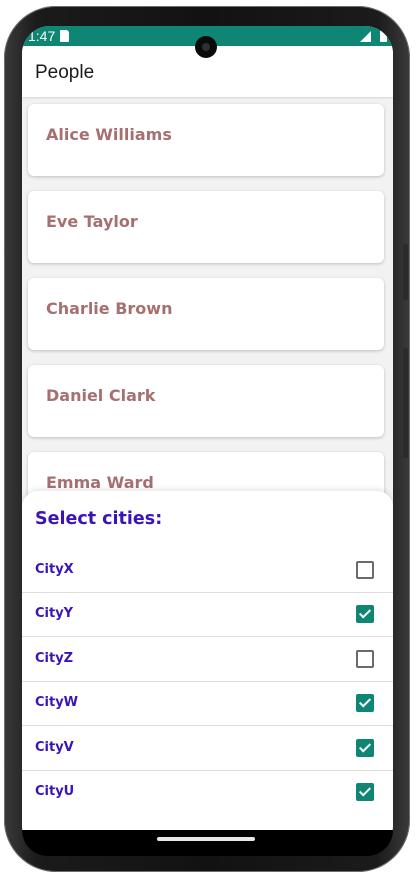 The image size is (416, 876). I want to click on city-row: CityZ, so click(207, 659).